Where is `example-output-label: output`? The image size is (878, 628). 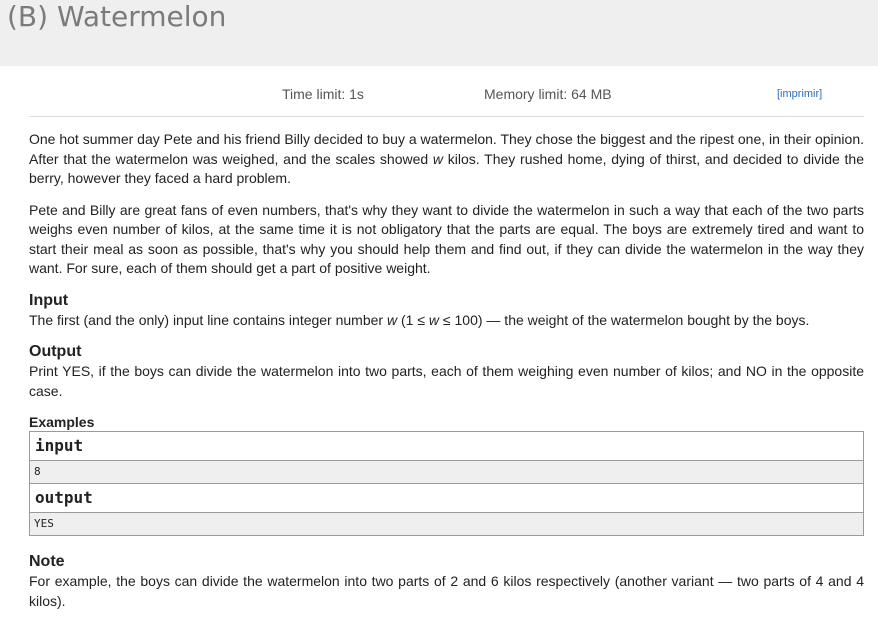
example-output-label: output is located at coordinates (446, 498).